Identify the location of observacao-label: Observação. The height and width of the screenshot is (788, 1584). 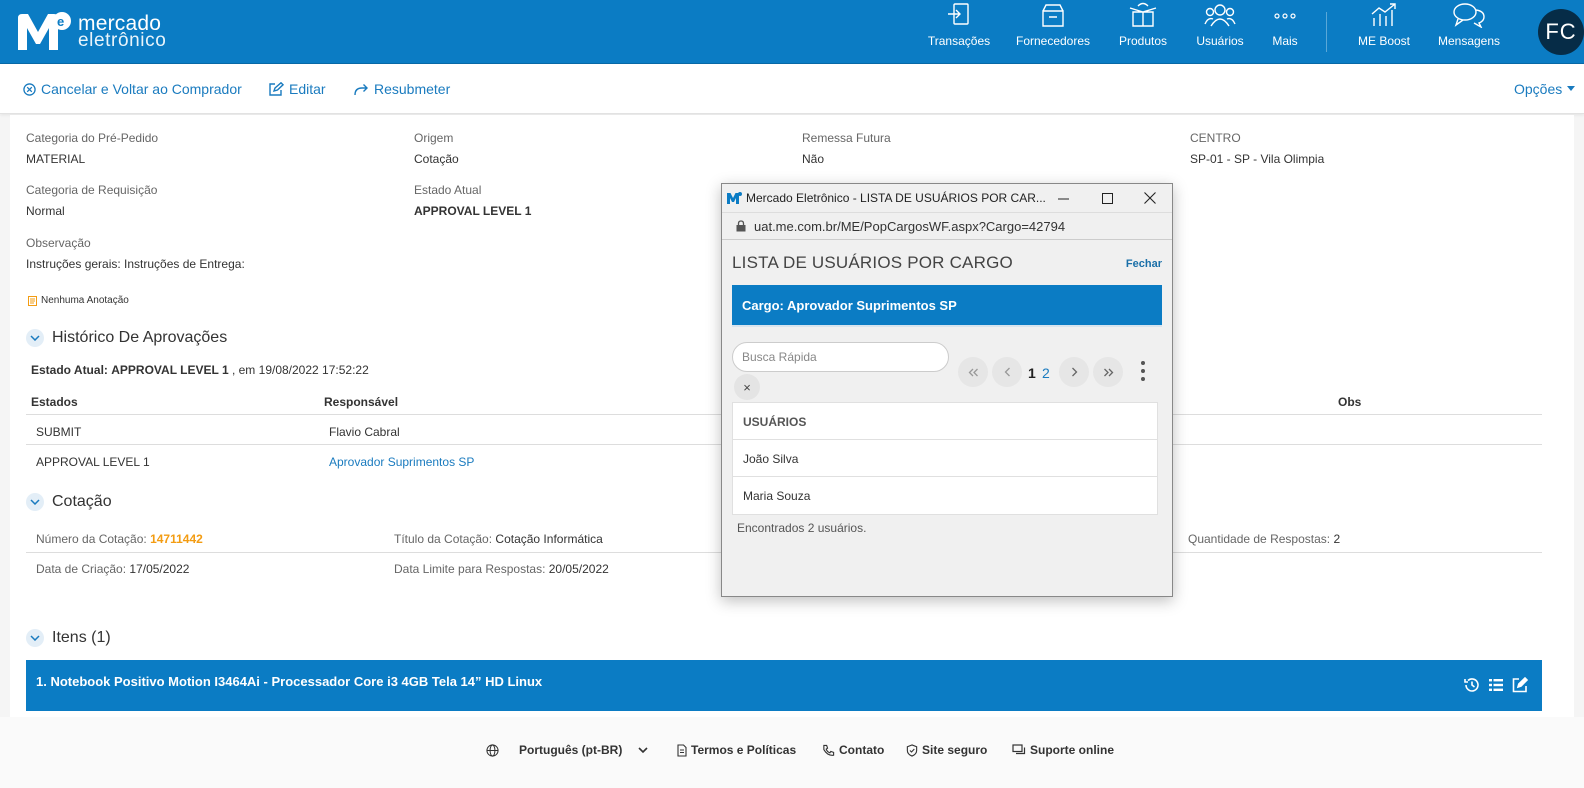
(58, 243).